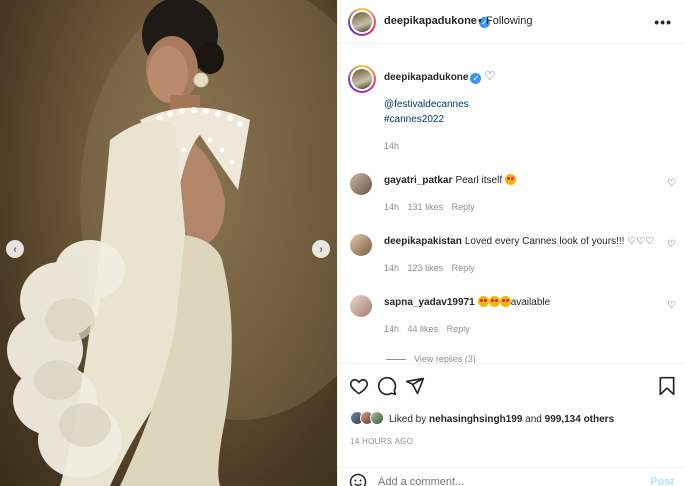 The image size is (685, 486). I want to click on comment-icon, so click(387, 386).